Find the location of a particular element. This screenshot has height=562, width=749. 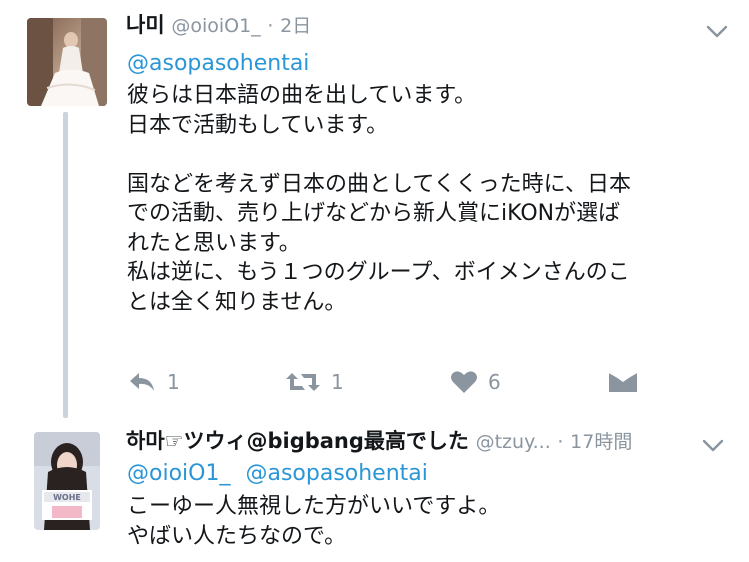

mentions: @oioiO1_ @asopasohentai is located at coordinates (281, 474).